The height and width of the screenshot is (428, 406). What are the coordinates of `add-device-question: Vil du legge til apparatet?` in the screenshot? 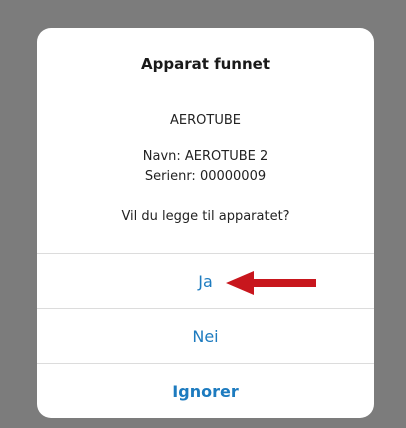 It's located at (205, 216).